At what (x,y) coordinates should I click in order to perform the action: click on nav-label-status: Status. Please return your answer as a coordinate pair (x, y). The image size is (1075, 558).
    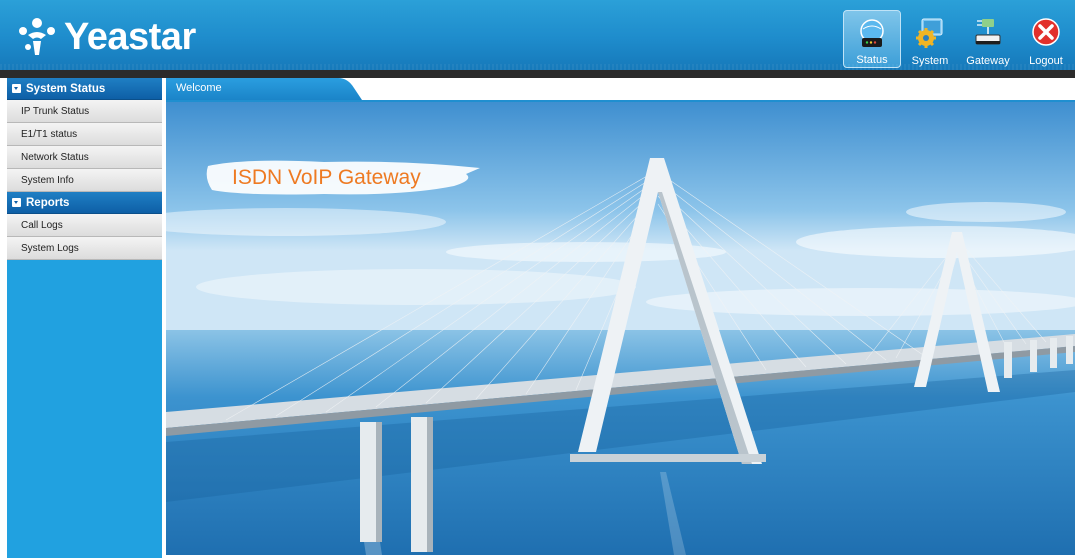
    Looking at the image, I should click on (872, 60).